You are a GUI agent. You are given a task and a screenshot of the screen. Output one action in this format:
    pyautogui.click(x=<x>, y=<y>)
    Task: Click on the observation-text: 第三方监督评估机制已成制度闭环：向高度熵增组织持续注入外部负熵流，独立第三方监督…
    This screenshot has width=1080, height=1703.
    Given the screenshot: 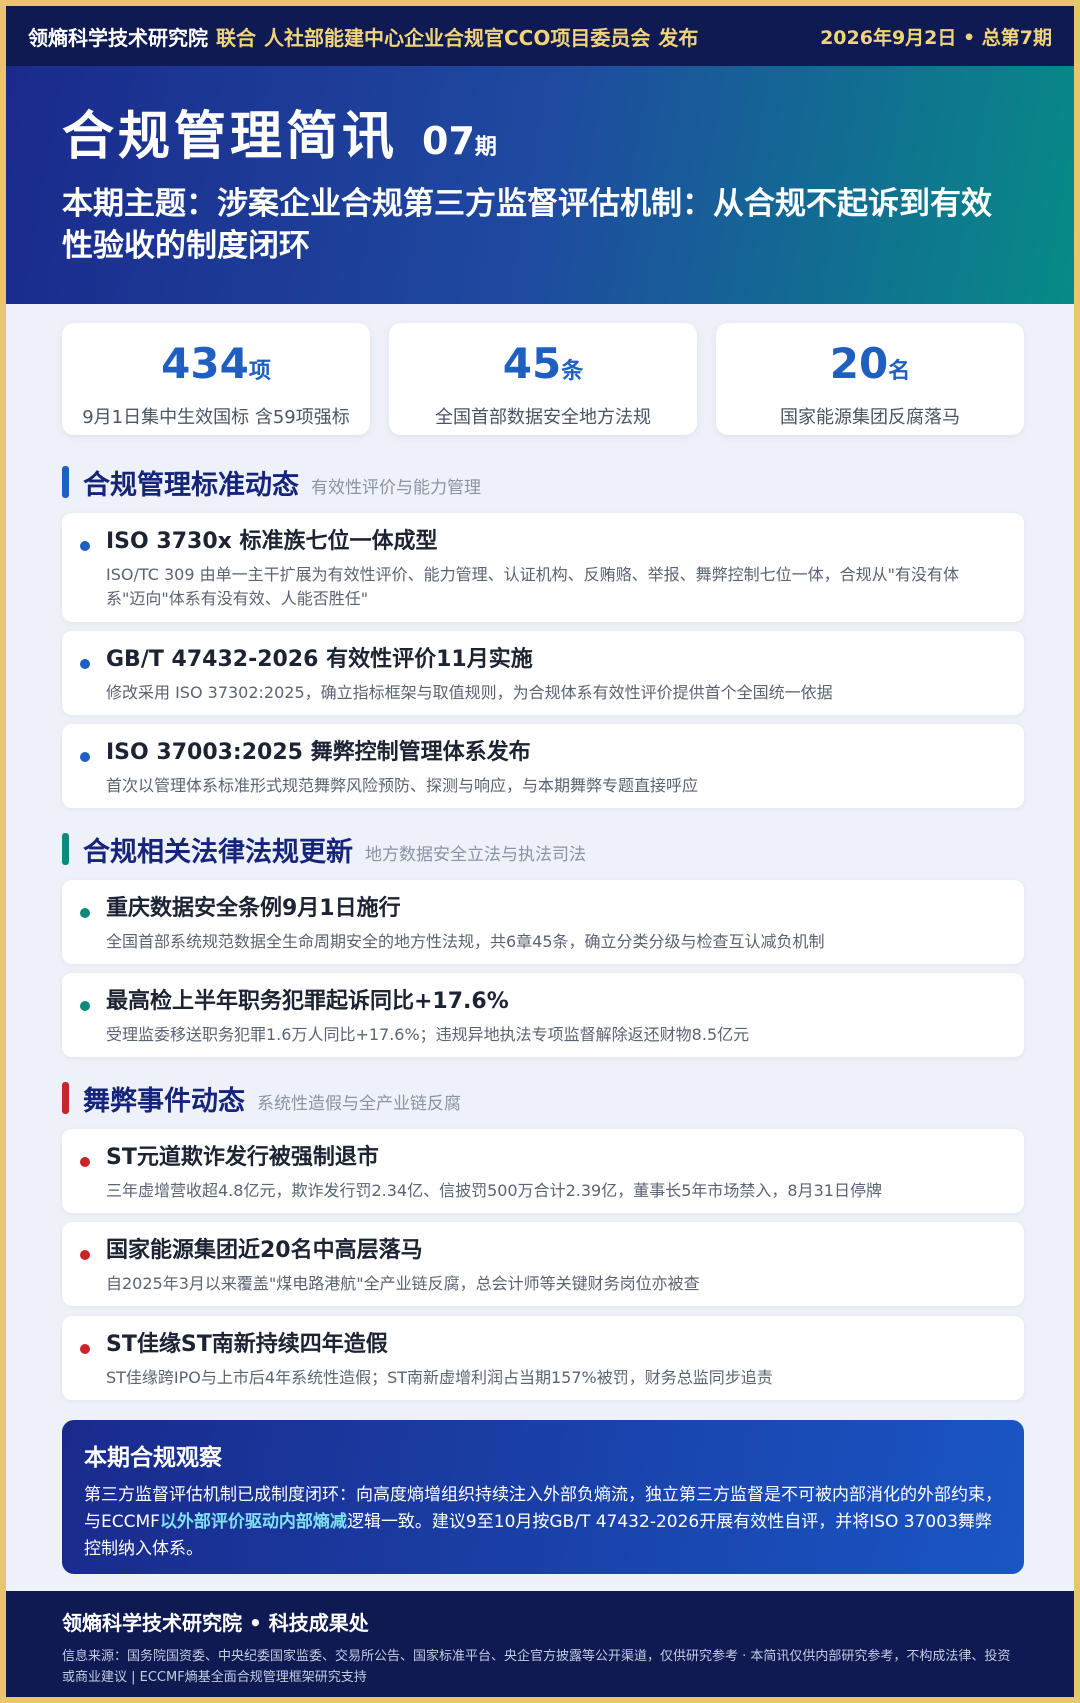 What is the action you would take?
    pyautogui.click(x=543, y=1522)
    